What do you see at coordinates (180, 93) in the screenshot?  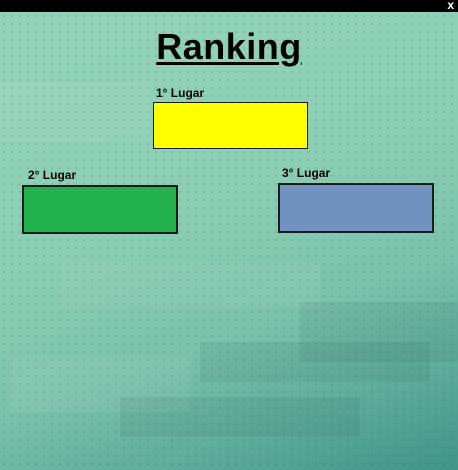 I see `first-place-label: 1° Lugar` at bounding box center [180, 93].